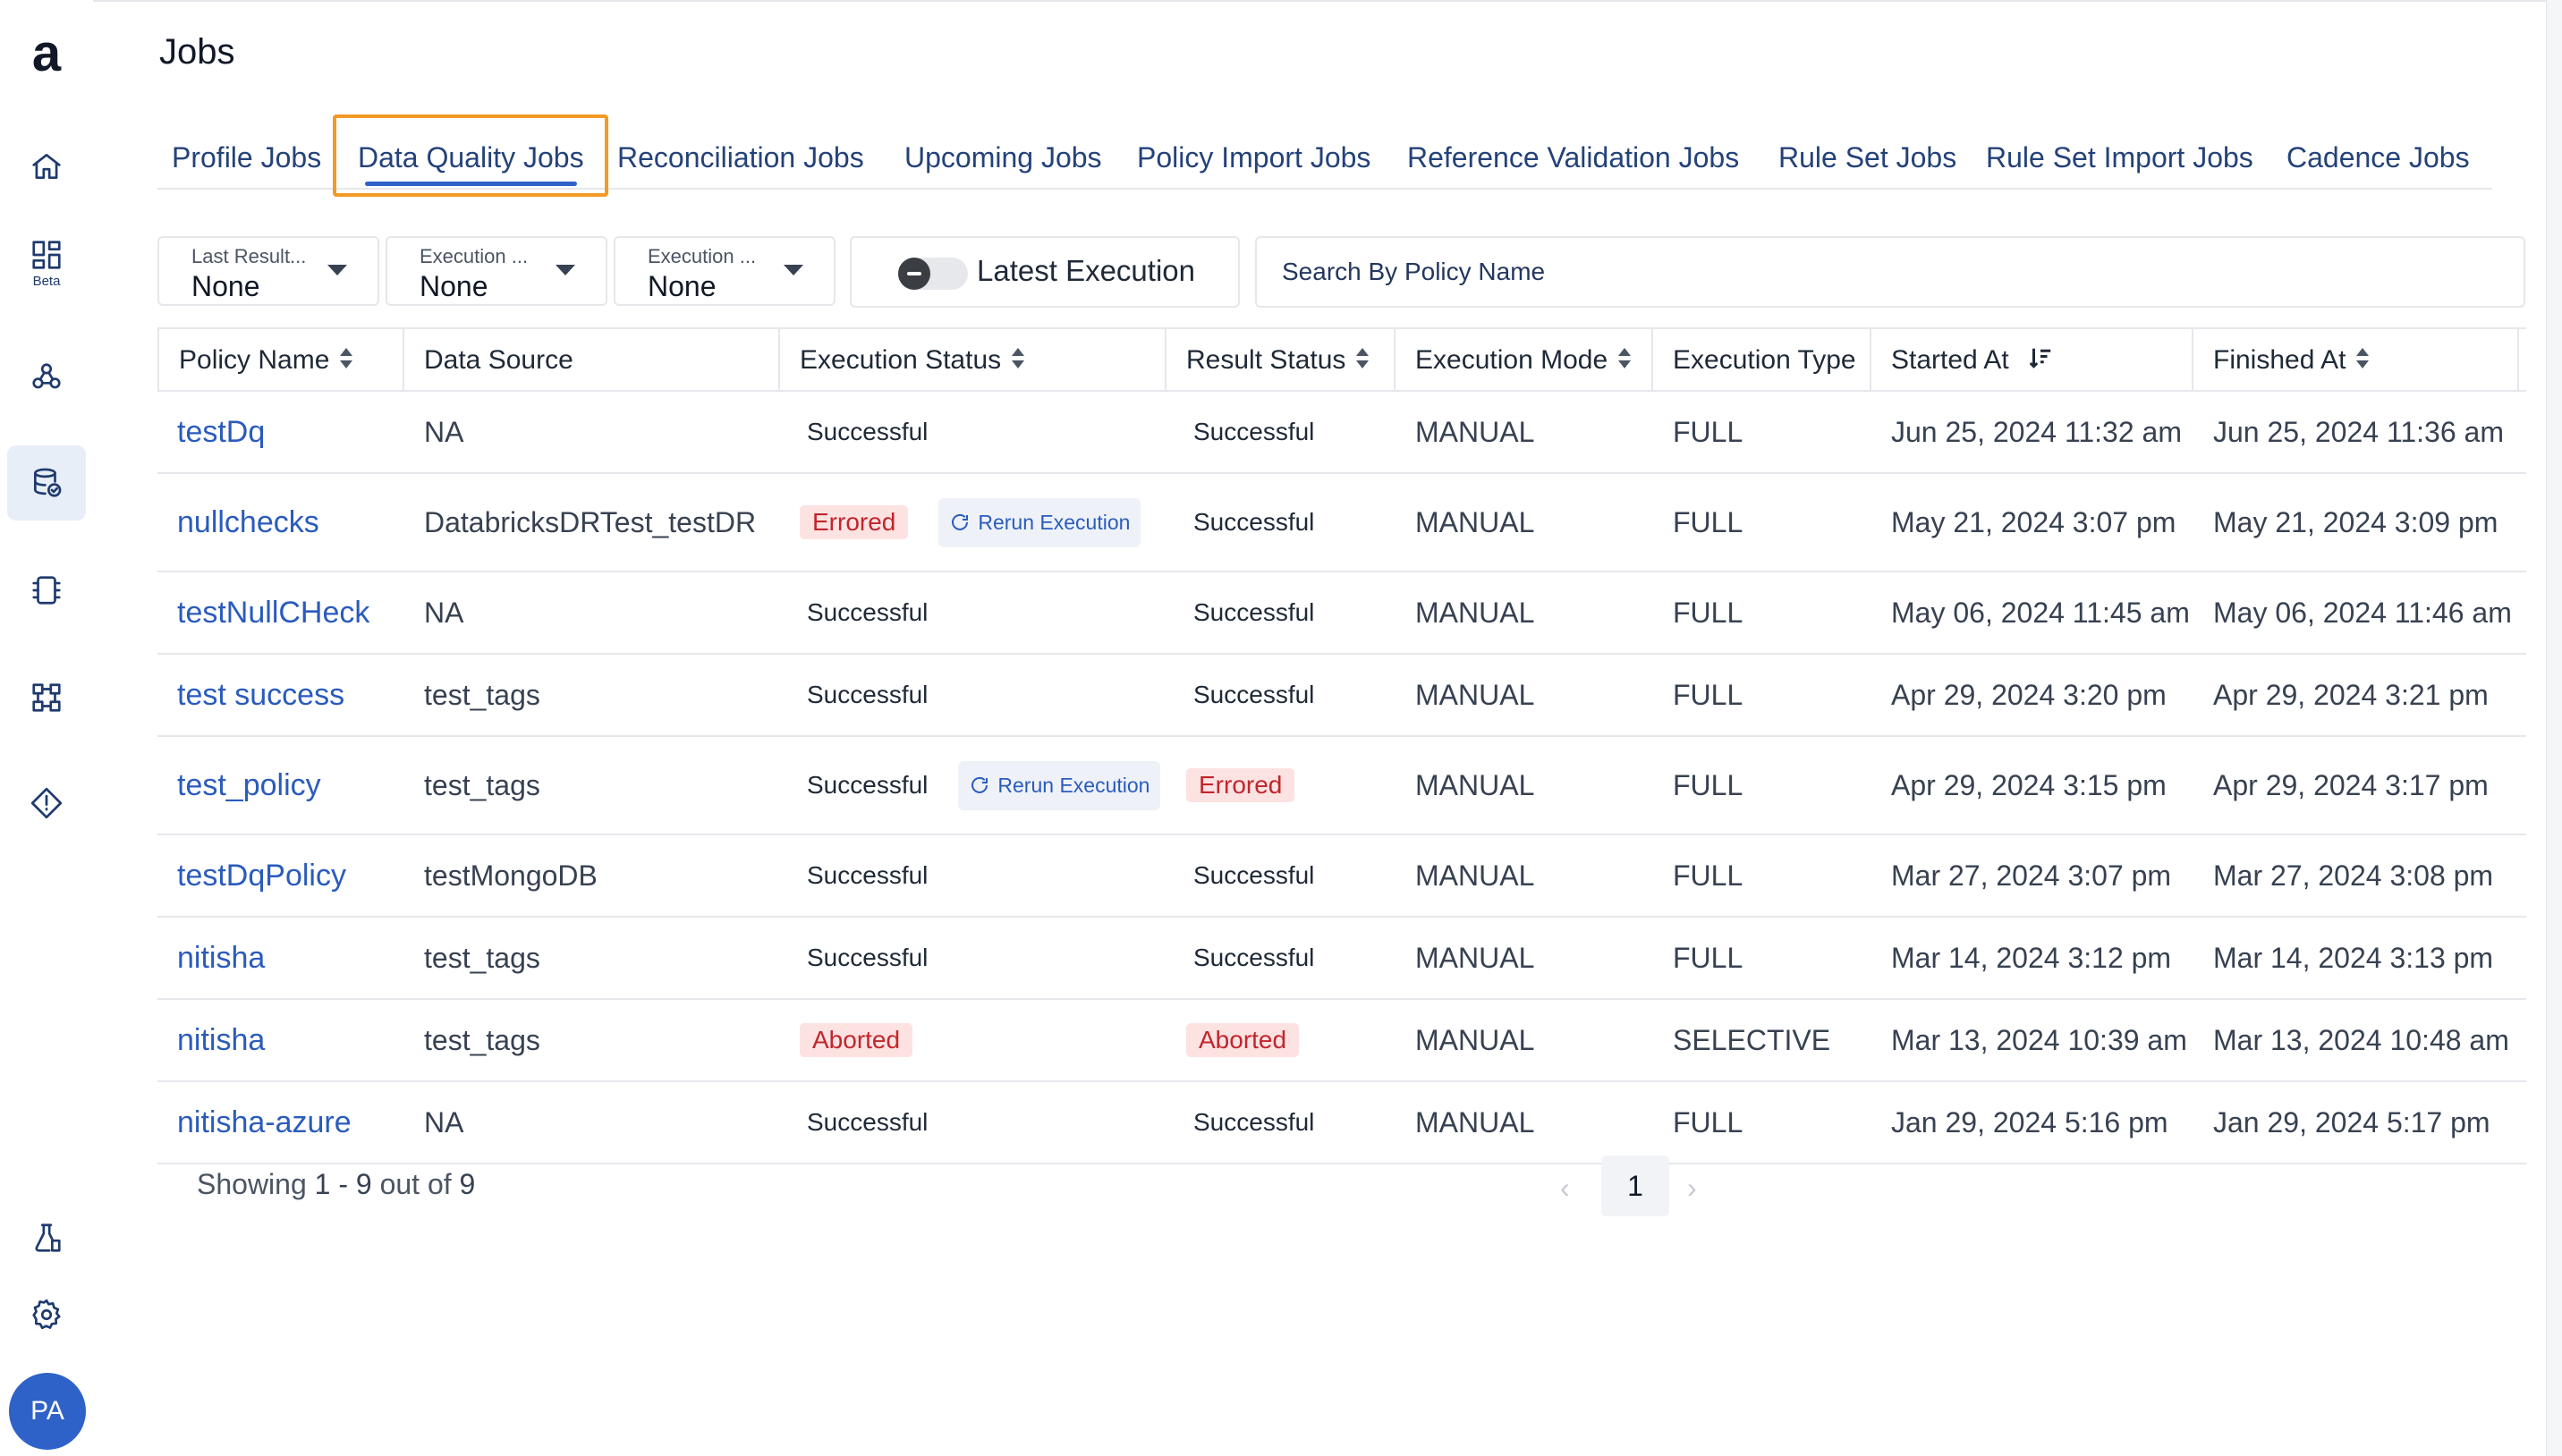  I want to click on column-header-execution-status: Execution Status, so click(973, 359).